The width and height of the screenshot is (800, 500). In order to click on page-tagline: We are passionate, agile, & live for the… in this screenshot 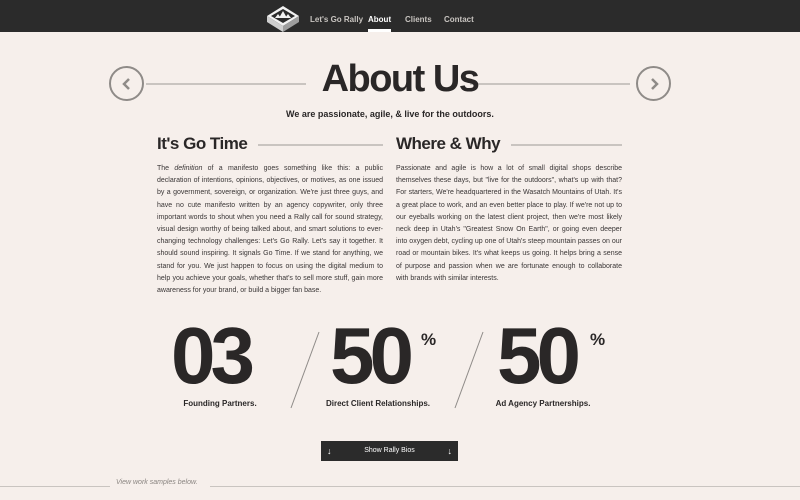, I will do `click(390, 114)`.